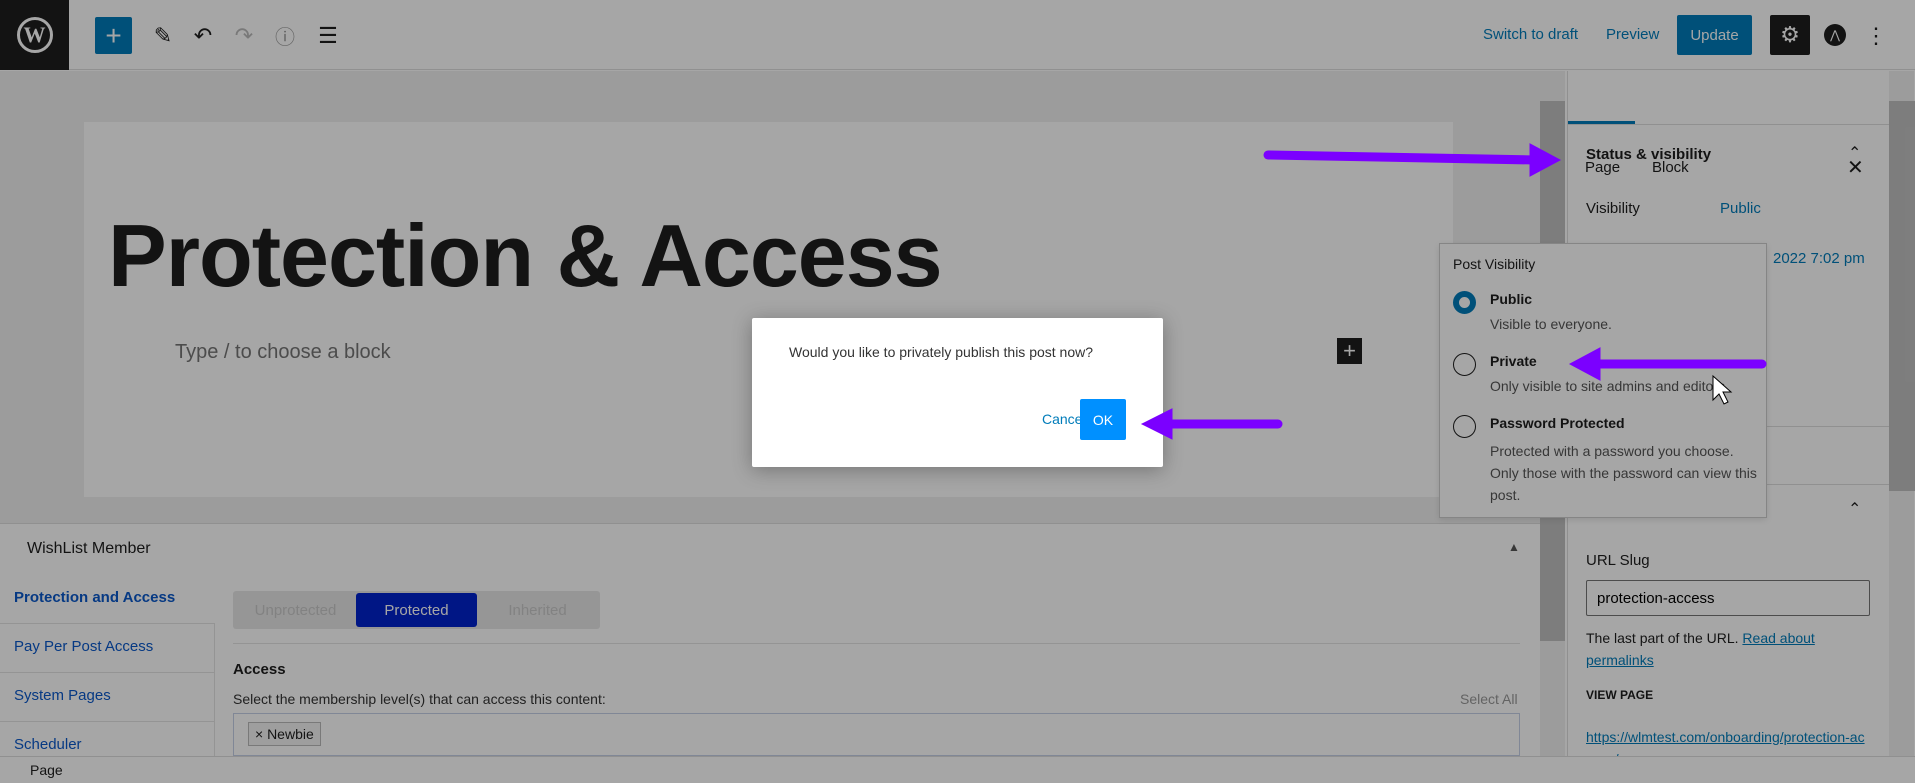 The image size is (1915, 783). Describe the element at coordinates (1453, 291) in the screenshot. I see `annotation-arrows` at that location.